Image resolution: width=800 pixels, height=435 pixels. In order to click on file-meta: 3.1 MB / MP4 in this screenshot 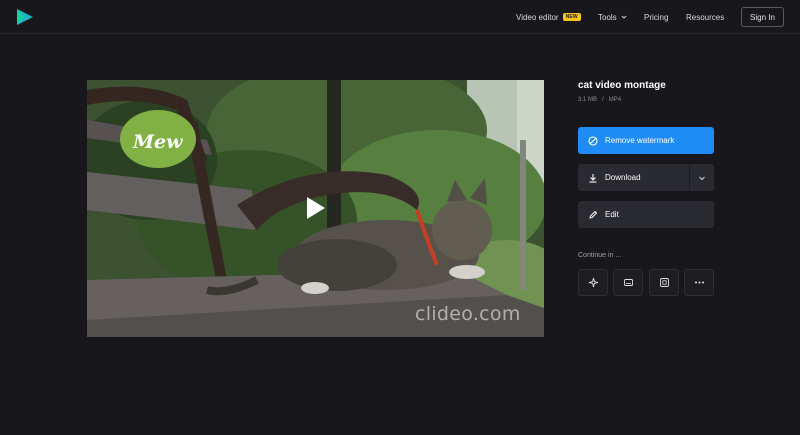, I will do `click(599, 100)`.